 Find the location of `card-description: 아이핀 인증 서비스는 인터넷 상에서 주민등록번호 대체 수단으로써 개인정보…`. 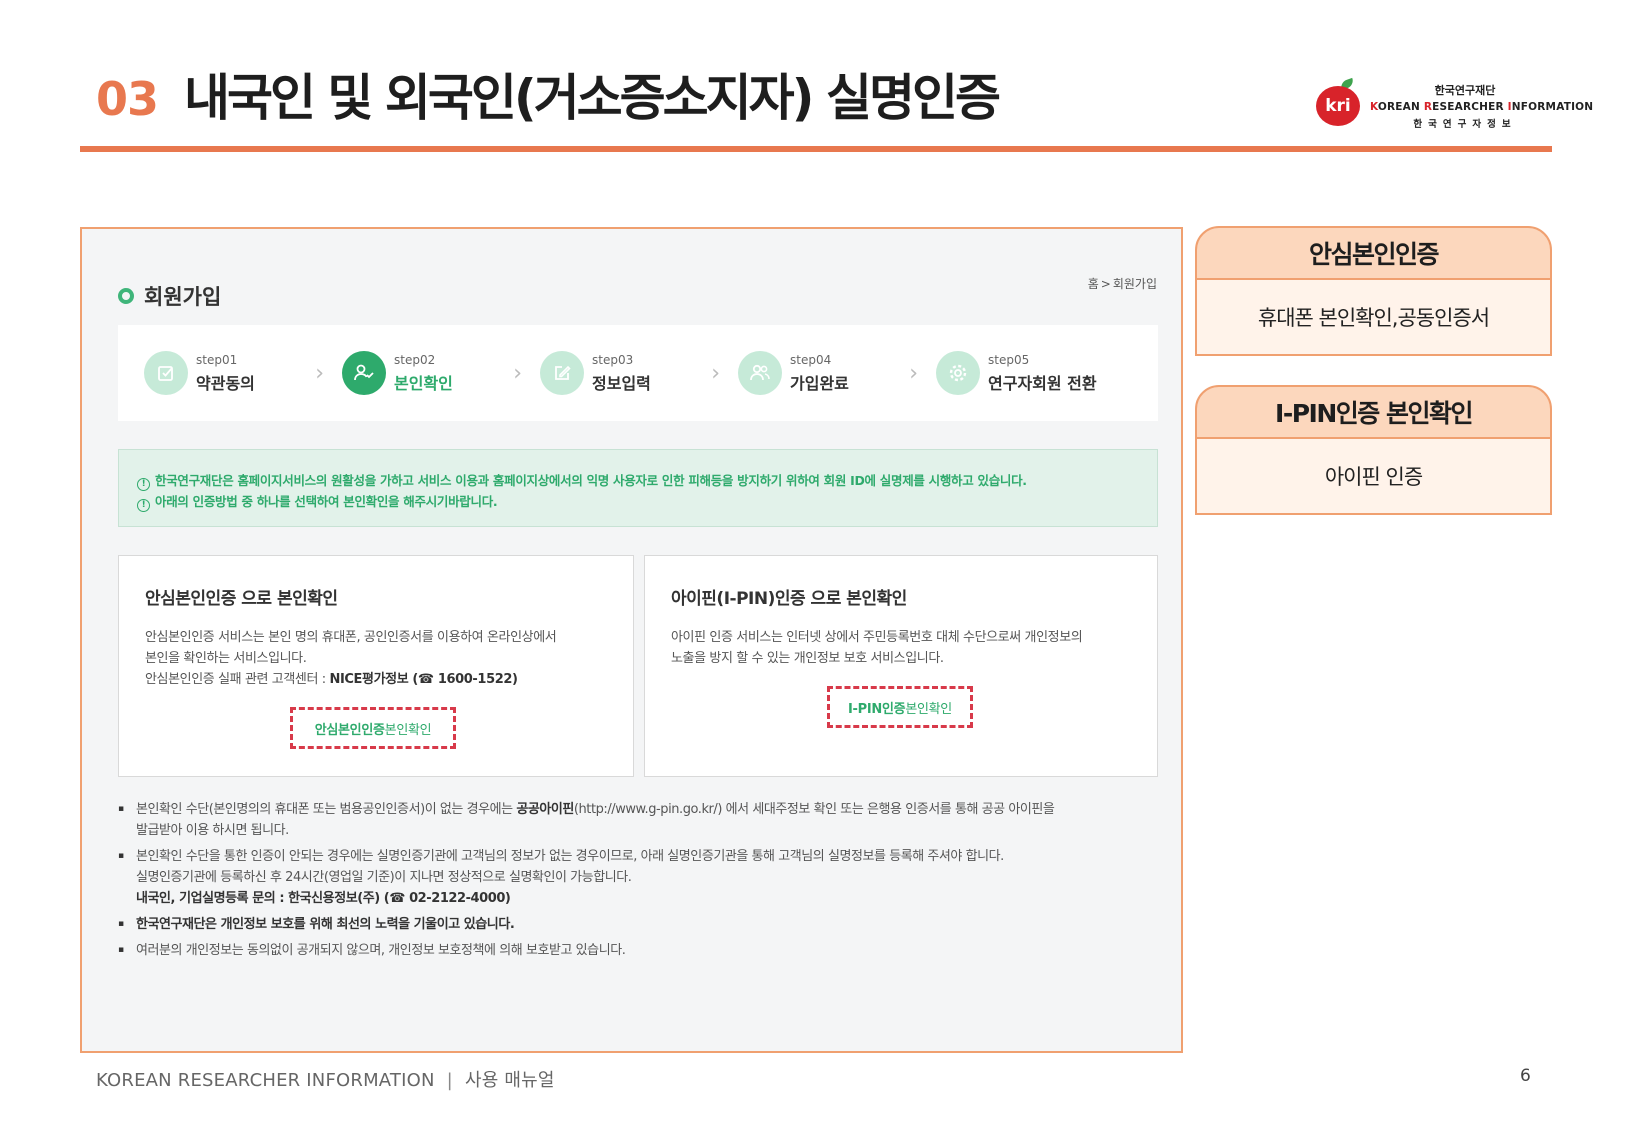

card-description: 아이핀 인증 서비스는 인터넷 상에서 주민등록번호 대체 수단으로써 개인정보… is located at coordinates (877, 648).